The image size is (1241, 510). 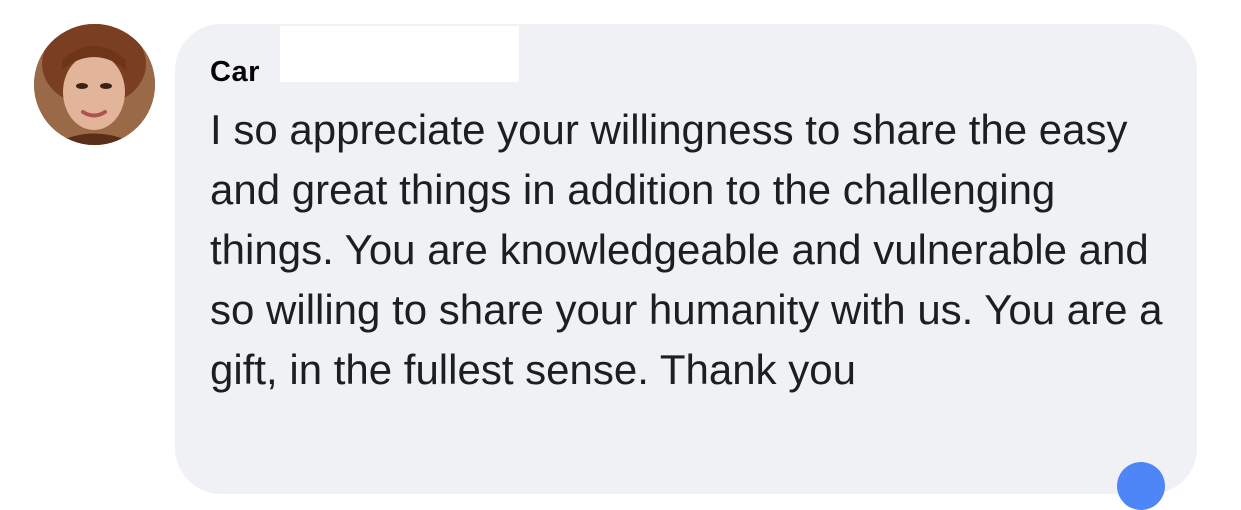 What do you see at coordinates (235, 72) in the screenshot?
I see `comment-author-name: Car` at bounding box center [235, 72].